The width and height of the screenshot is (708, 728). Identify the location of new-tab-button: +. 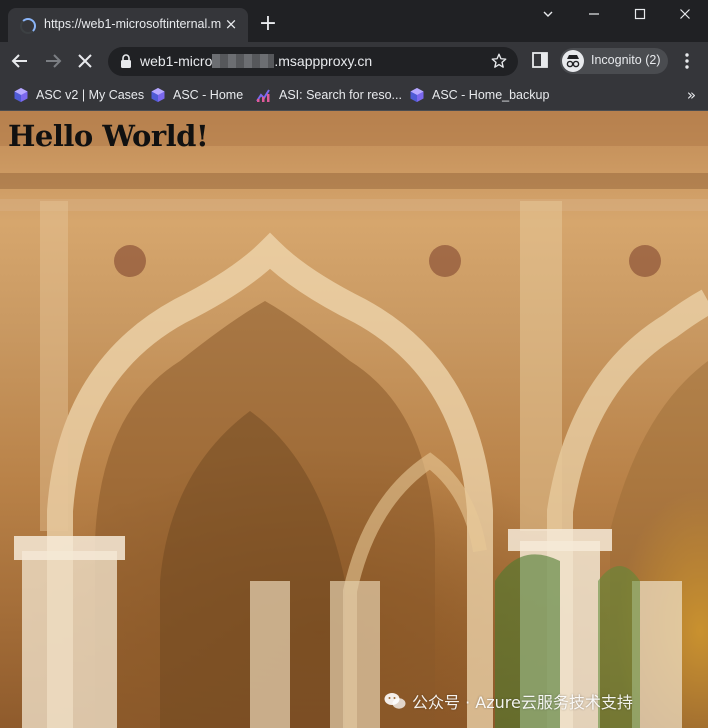
(268, 25).